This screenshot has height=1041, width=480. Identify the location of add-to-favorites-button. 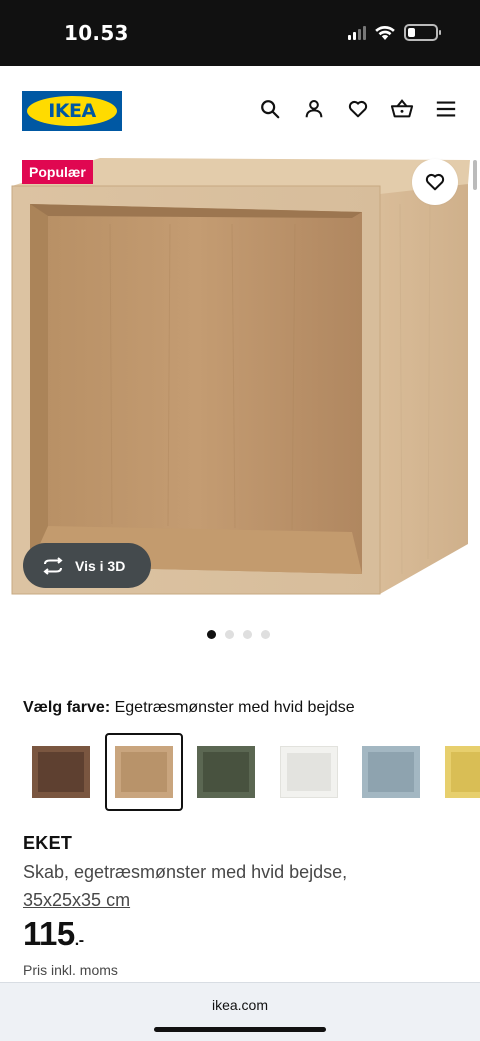
(435, 182).